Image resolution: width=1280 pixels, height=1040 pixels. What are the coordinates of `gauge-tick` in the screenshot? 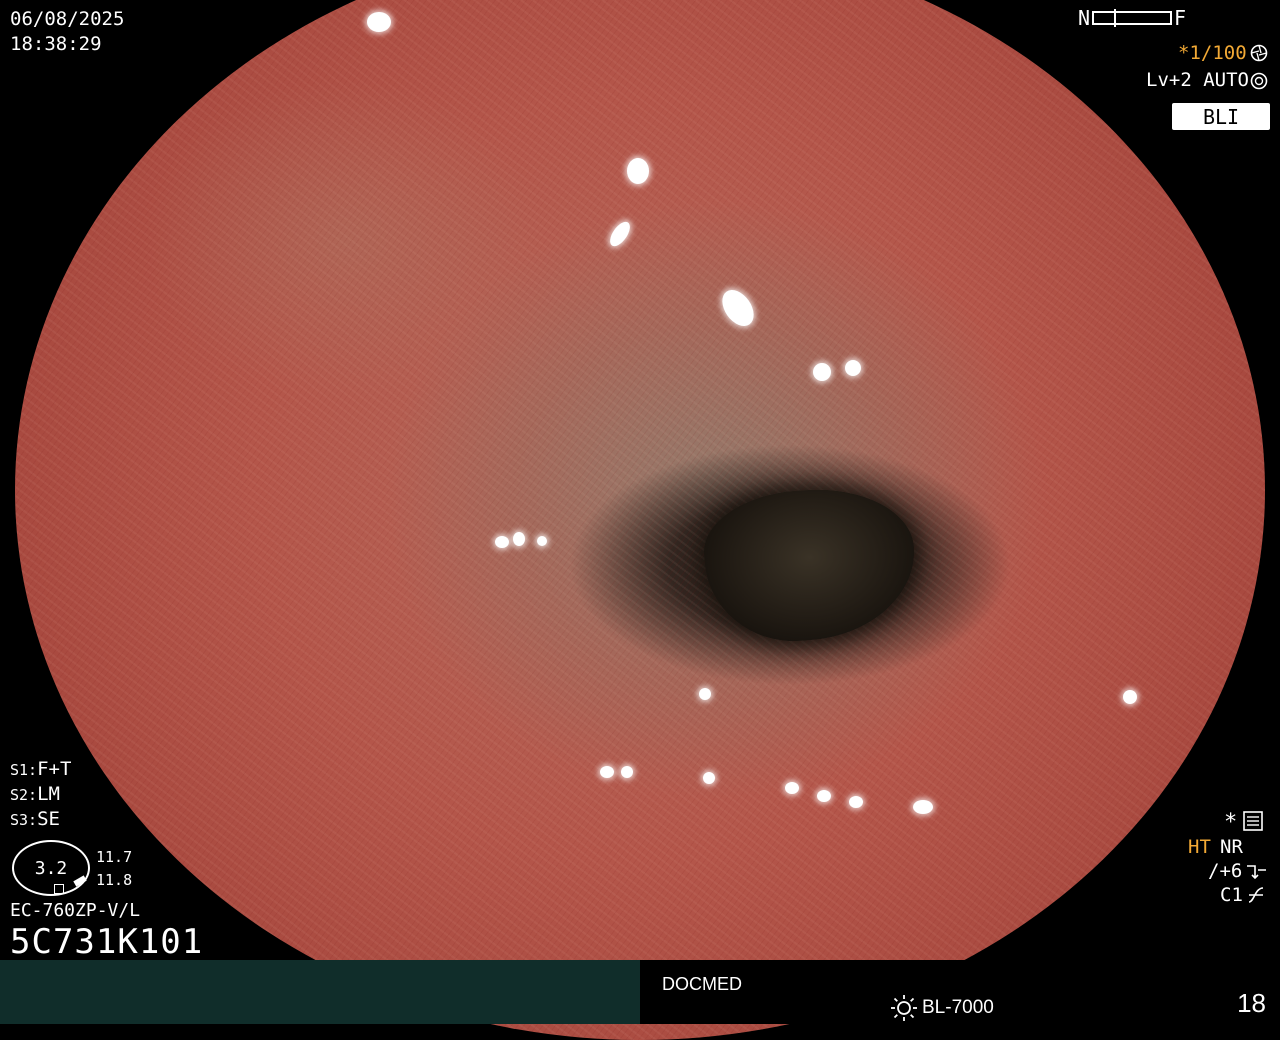 It's located at (59, 889).